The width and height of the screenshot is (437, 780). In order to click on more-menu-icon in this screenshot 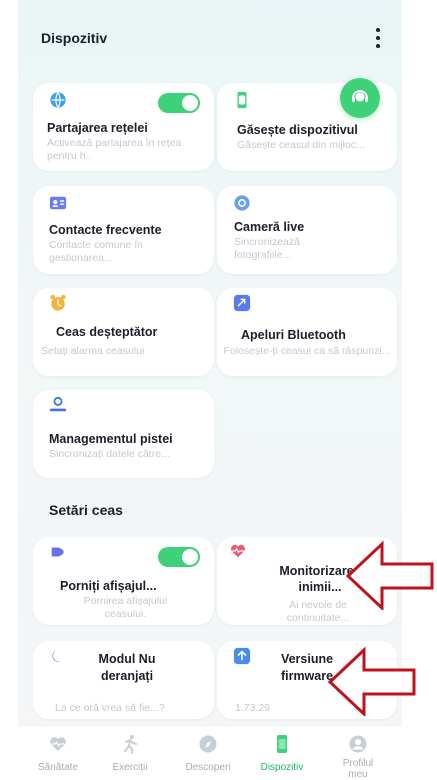, I will do `click(378, 38)`.